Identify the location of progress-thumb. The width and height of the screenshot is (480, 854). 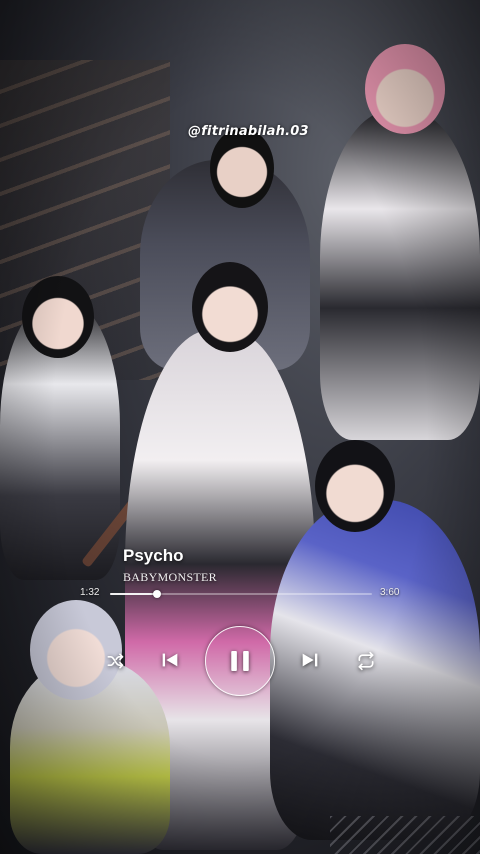
(157, 594).